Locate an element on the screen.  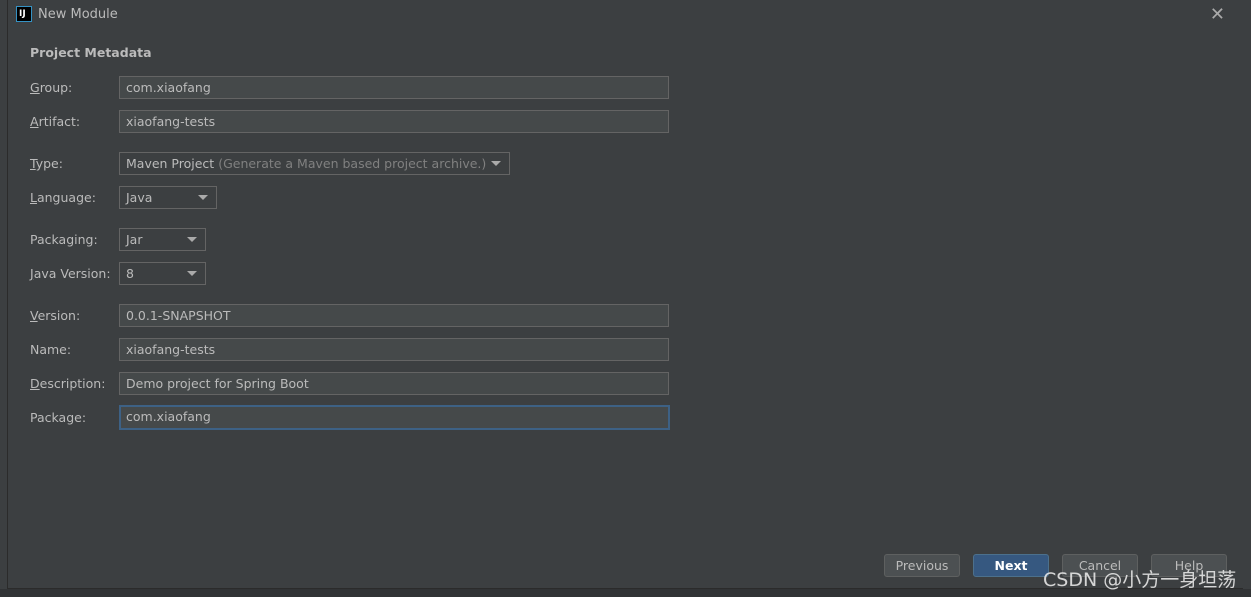
section-title: Project Metadata is located at coordinates (91, 52).